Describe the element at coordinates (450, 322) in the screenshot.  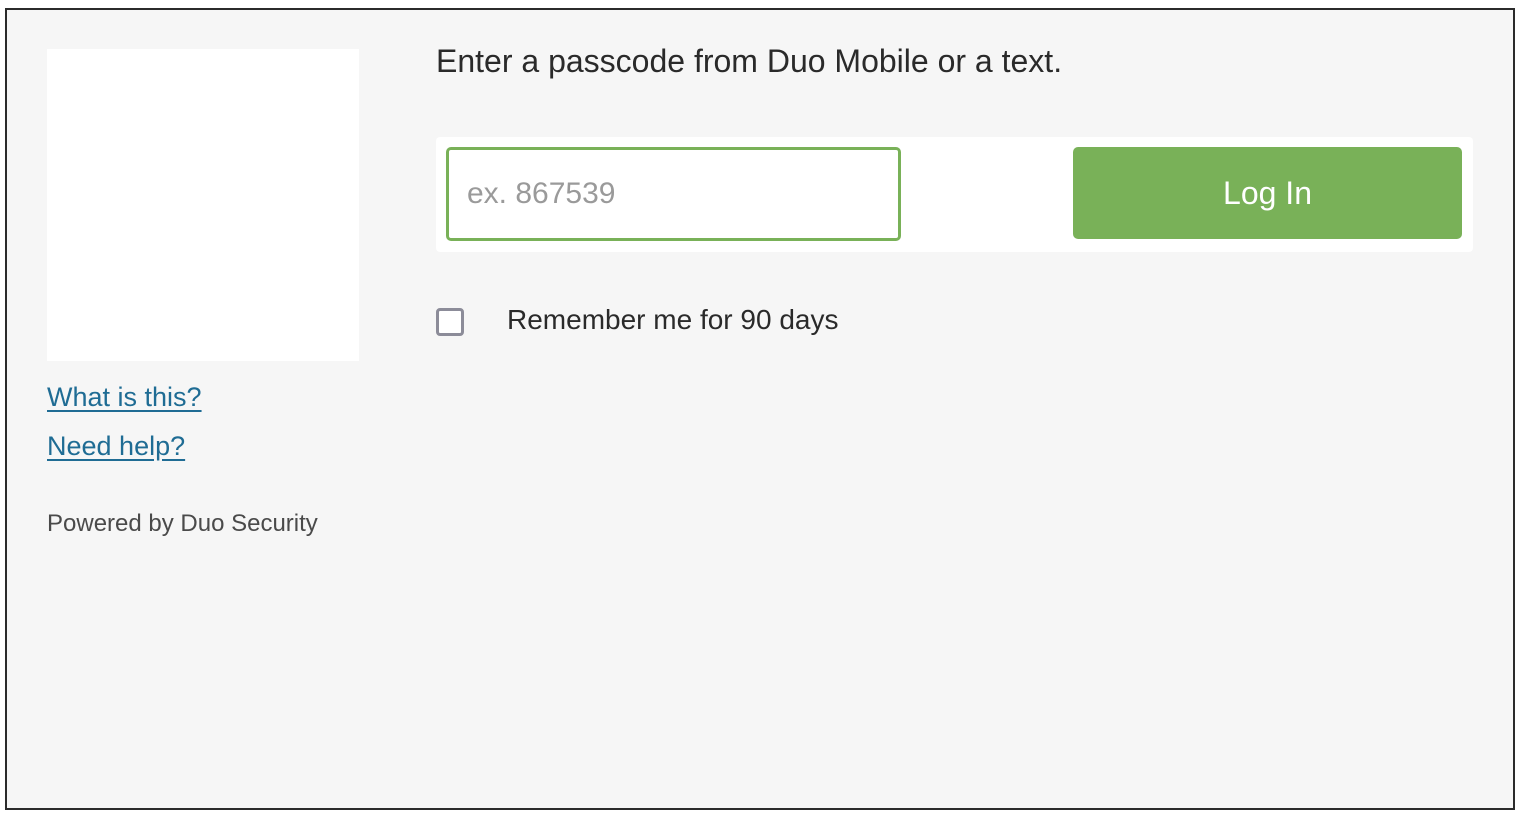
I see `remember-me-checkbox` at that location.